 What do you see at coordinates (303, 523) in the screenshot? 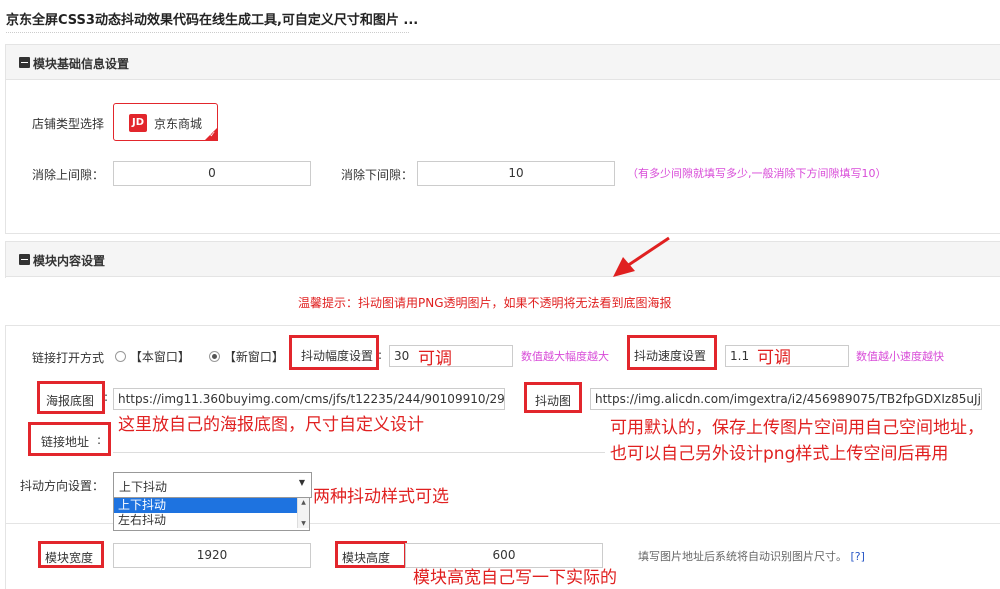
I see `scroll-down-icon: ▼` at bounding box center [303, 523].